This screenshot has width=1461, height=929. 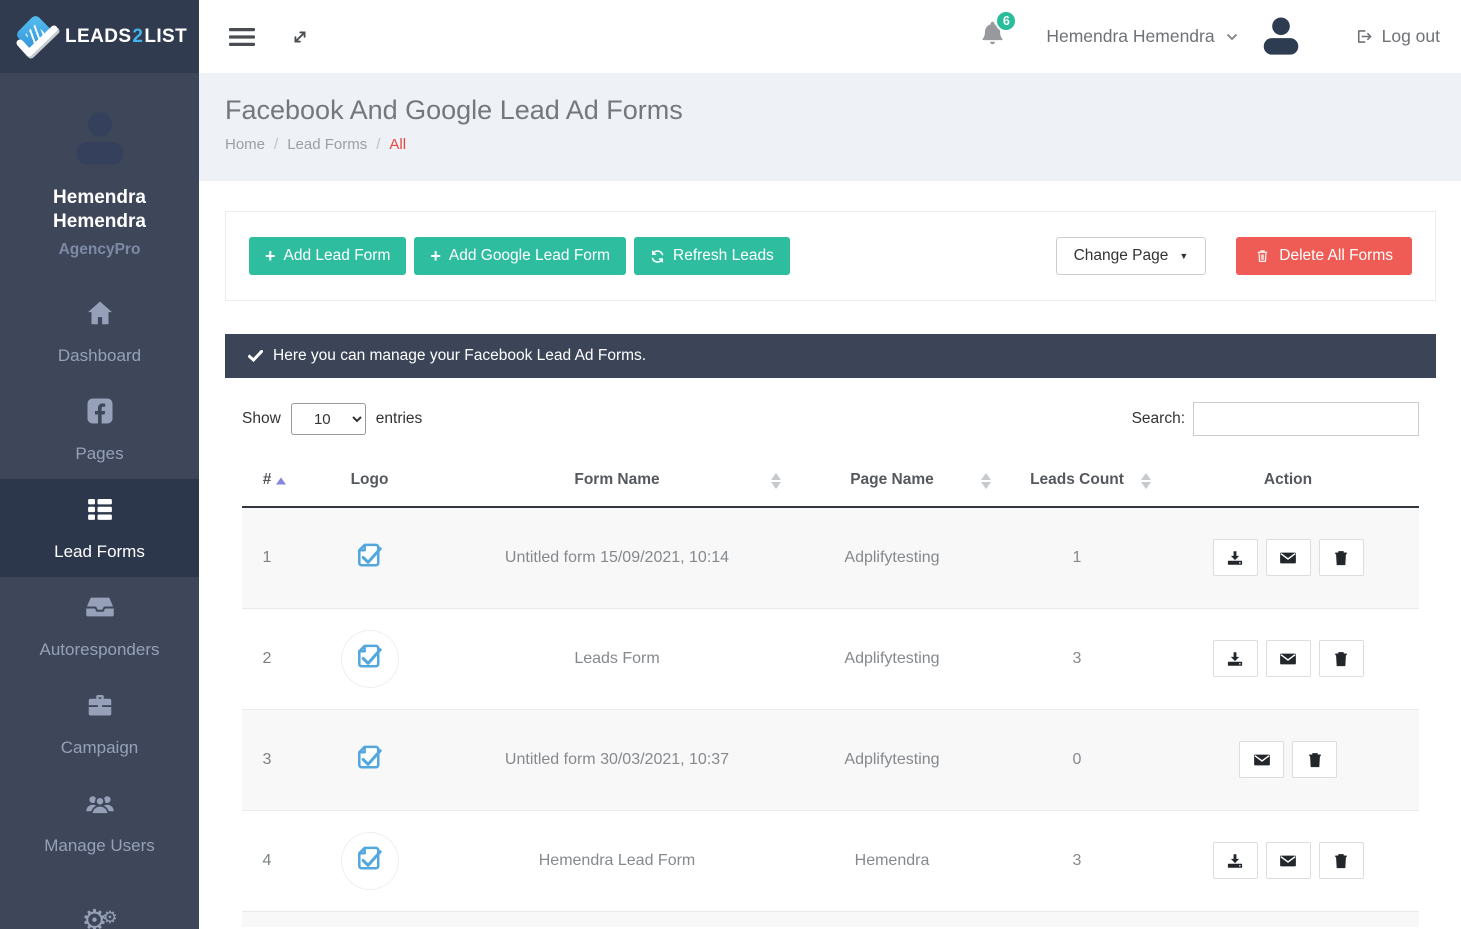 What do you see at coordinates (617, 557) in the screenshot?
I see `form-name-cell: Untitled form 15/09/2021, 10:14` at bounding box center [617, 557].